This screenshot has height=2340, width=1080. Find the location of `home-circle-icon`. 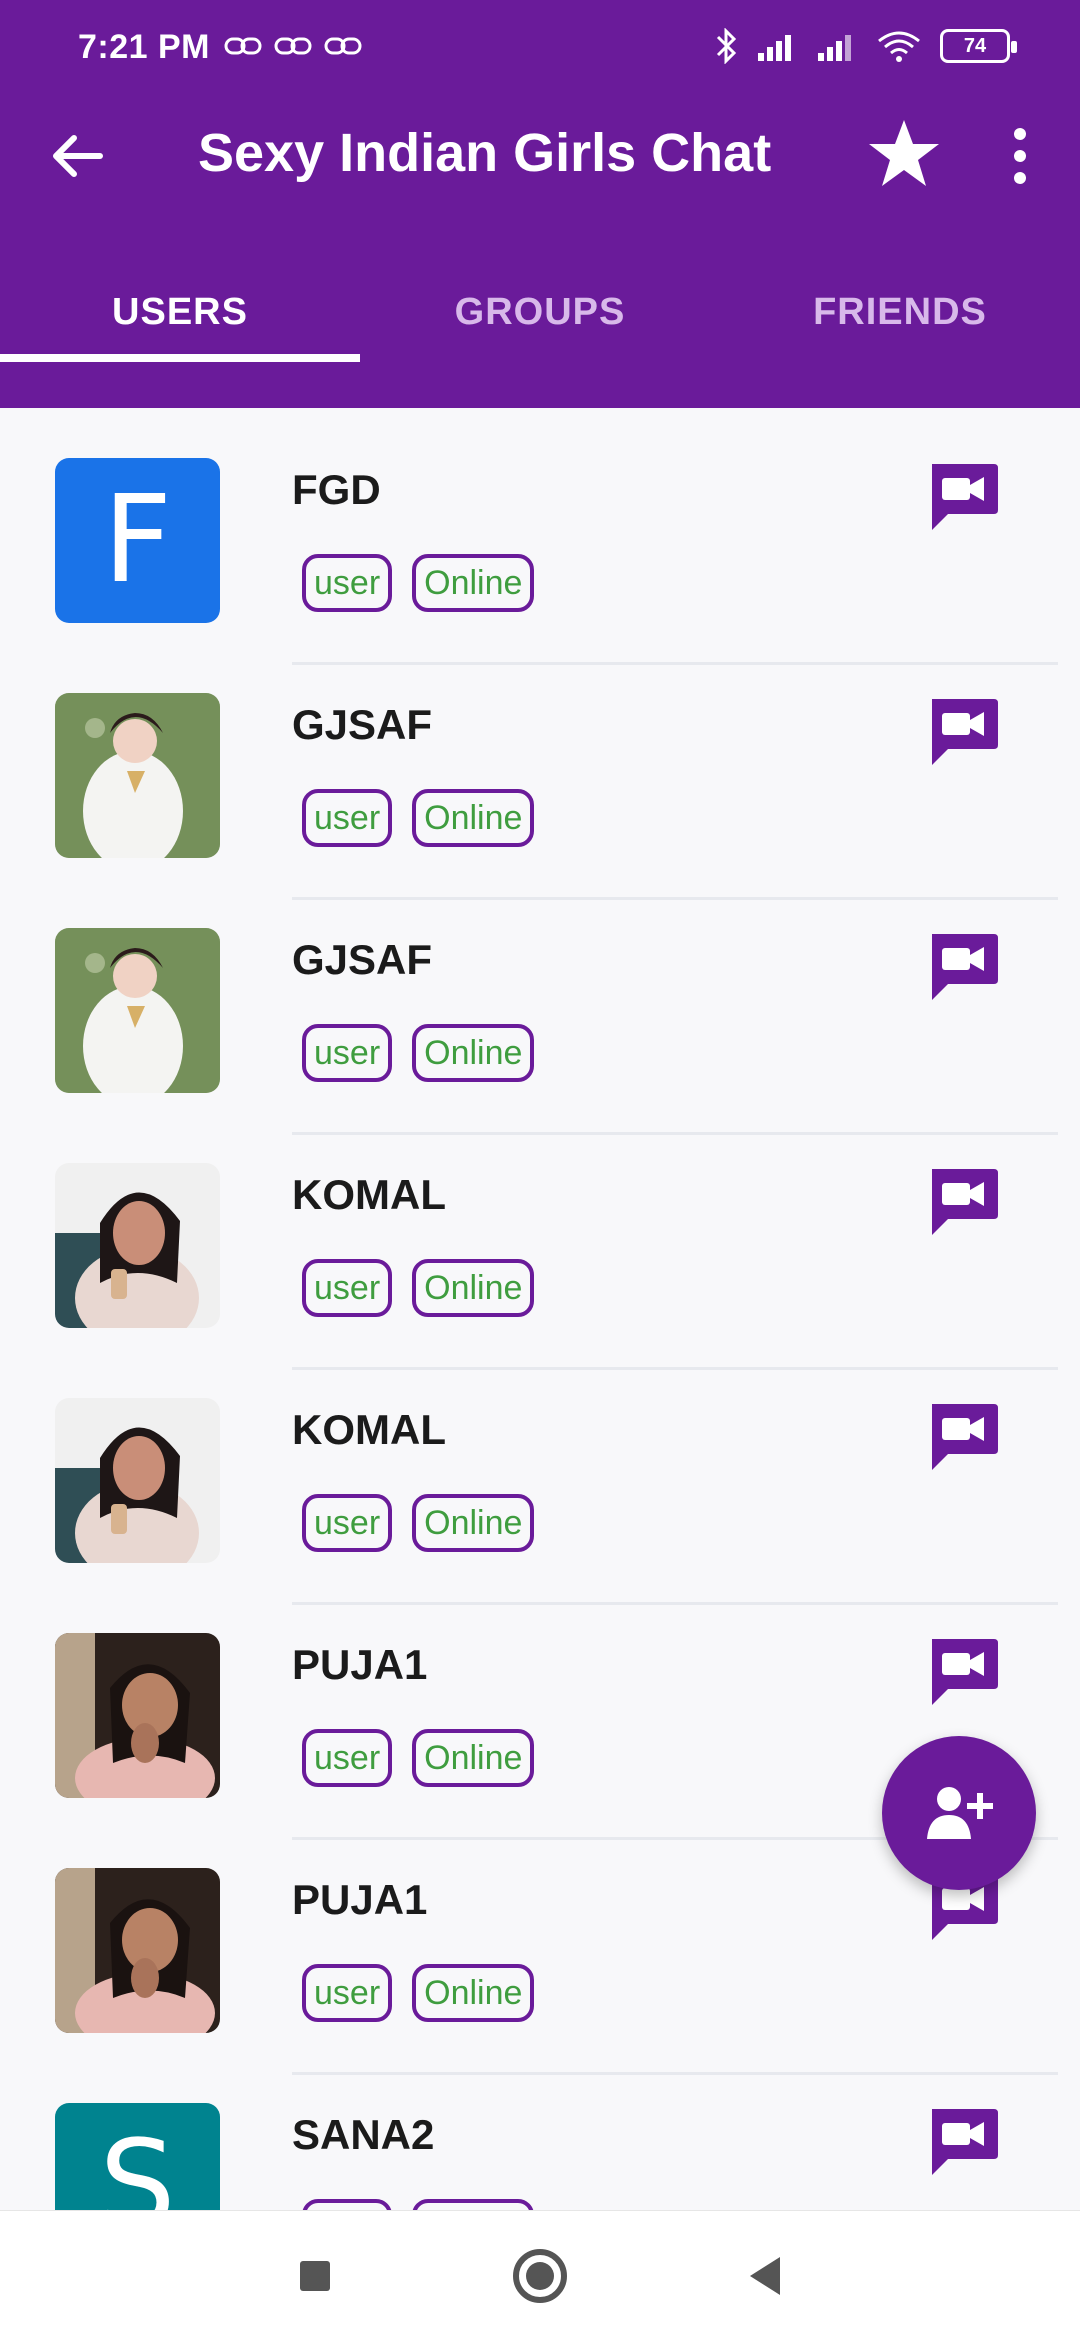

home-circle-icon is located at coordinates (540, 2276).